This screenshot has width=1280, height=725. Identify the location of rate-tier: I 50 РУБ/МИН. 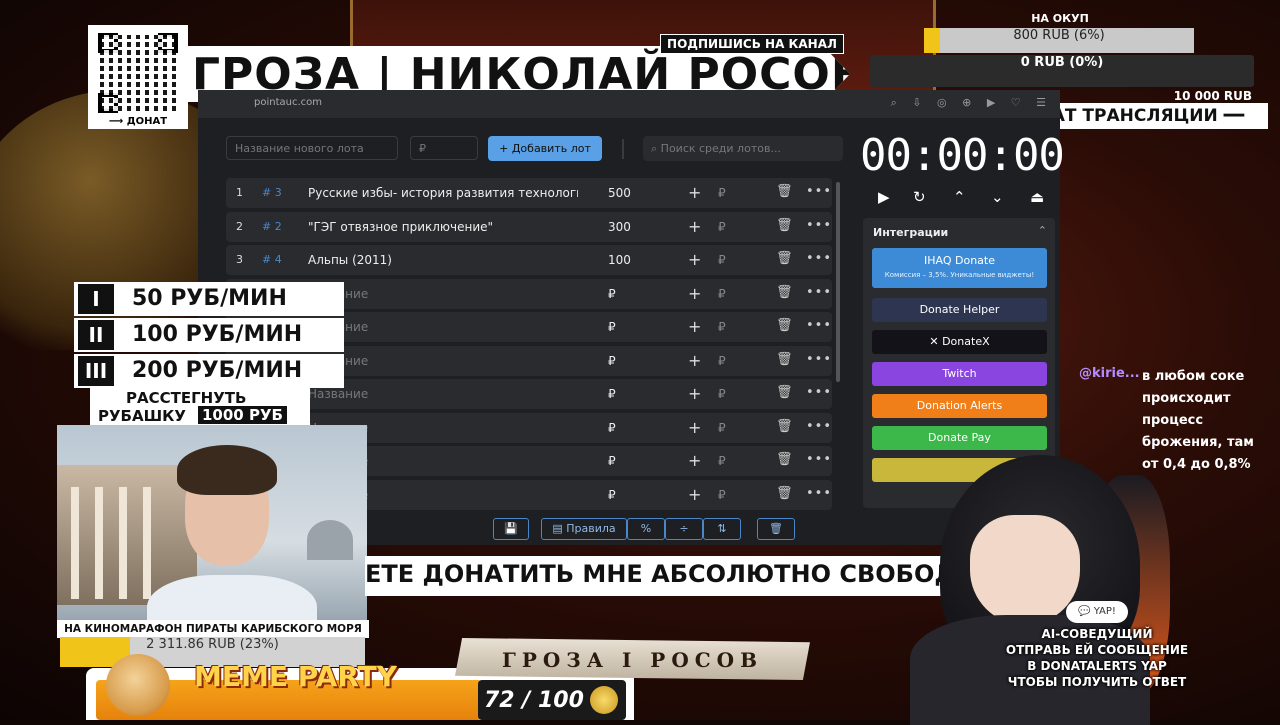
(209, 299).